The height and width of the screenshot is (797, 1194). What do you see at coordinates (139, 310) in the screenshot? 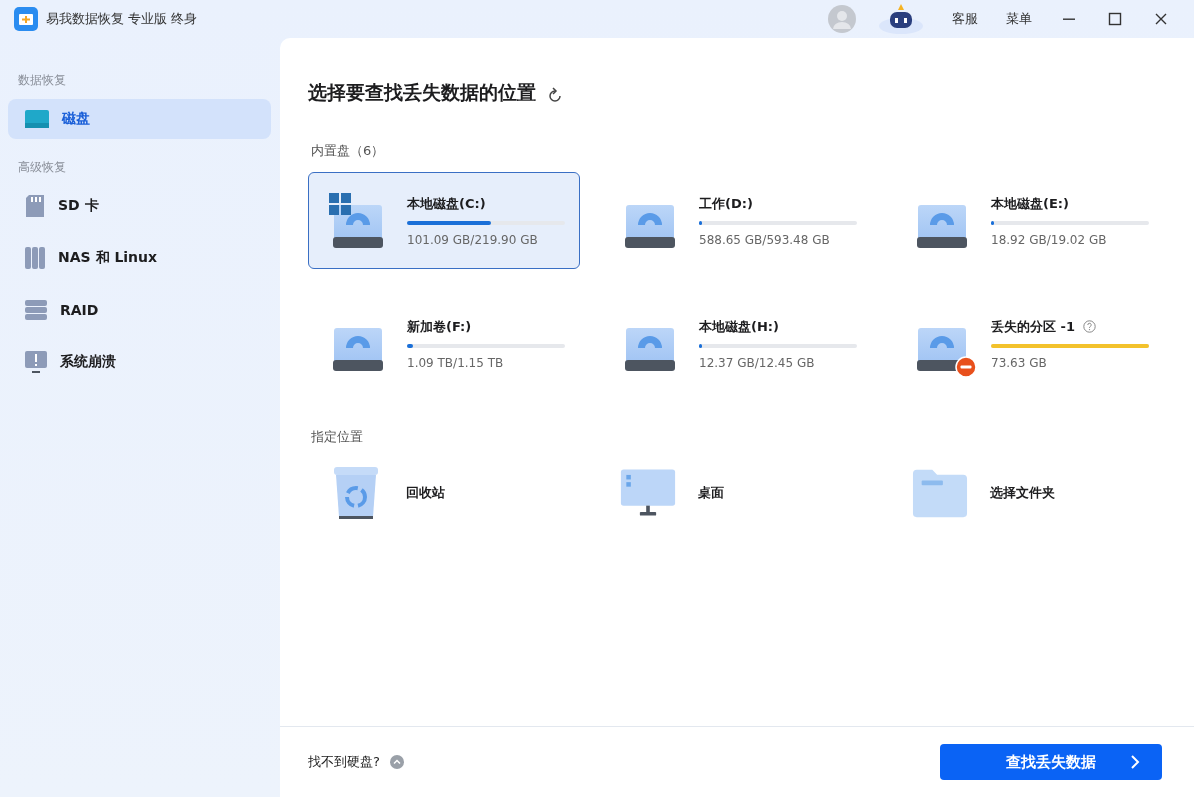
I see `sidebar-item: RAID` at bounding box center [139, 310].